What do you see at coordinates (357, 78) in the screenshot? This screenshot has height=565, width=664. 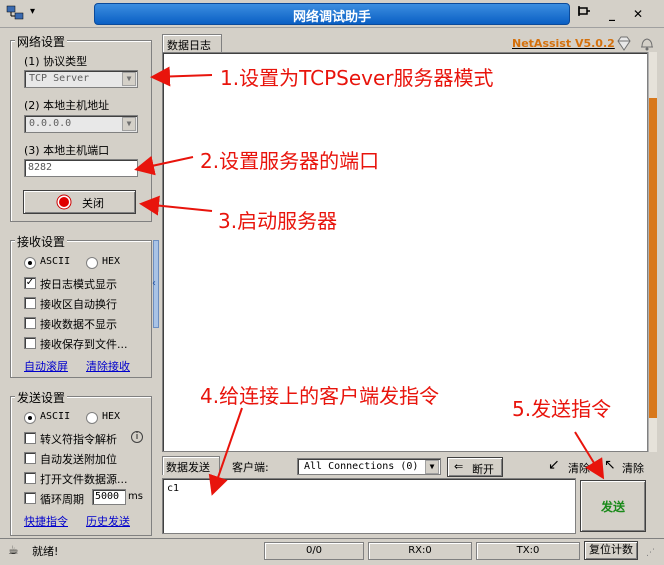 I see `annotation-1: 1.设置为TCPSever服务器模式` at bounding box center [357, 78].